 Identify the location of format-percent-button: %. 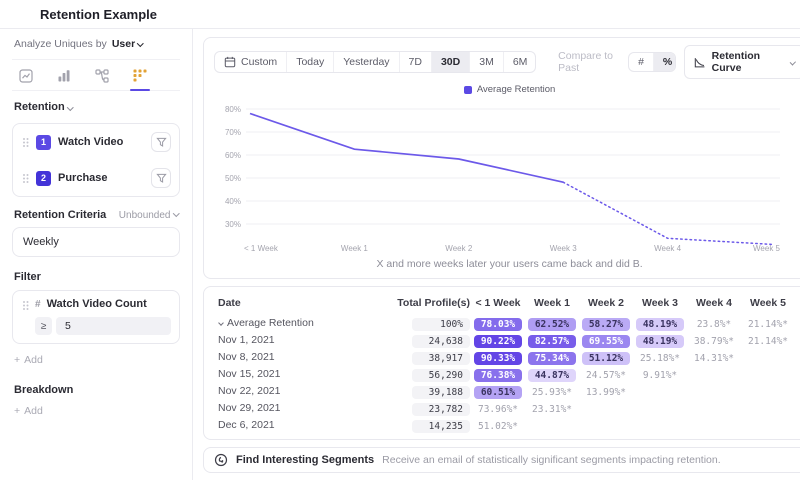
(664, 62).